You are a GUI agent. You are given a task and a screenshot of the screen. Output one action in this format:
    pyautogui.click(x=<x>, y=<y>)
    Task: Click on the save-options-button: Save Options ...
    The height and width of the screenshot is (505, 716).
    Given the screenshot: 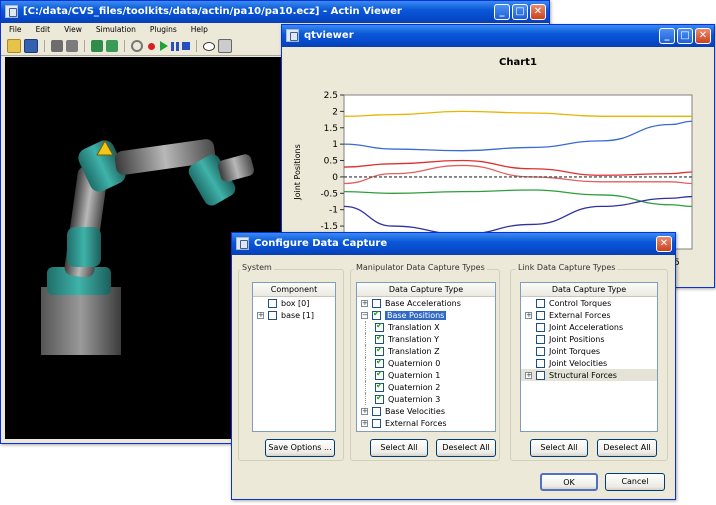 What is the action you would take?
    pyautogui.click(x=300, y=448)
    